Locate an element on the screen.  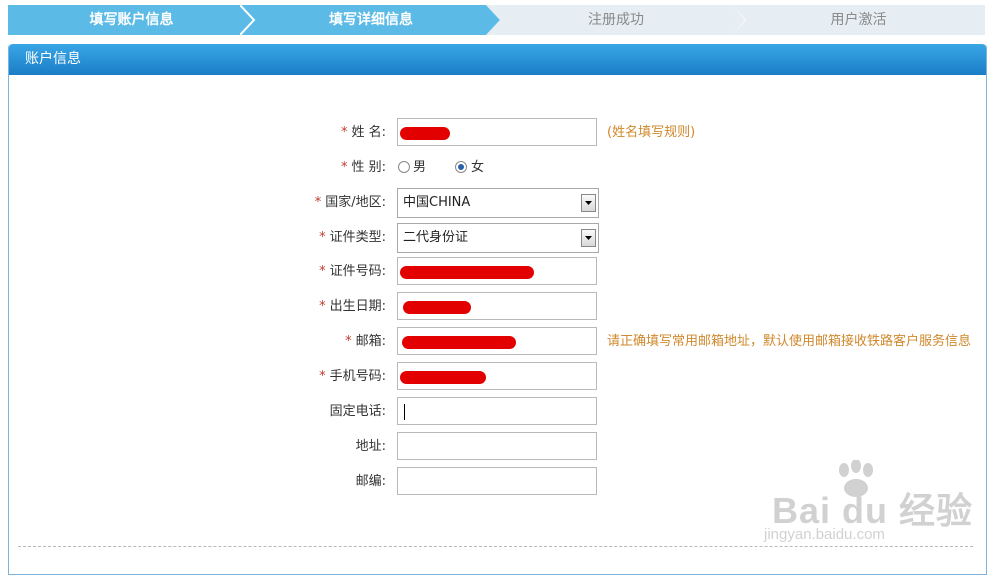
step-detail-info: 填写详细信息 is located at coordinates (371, 20).